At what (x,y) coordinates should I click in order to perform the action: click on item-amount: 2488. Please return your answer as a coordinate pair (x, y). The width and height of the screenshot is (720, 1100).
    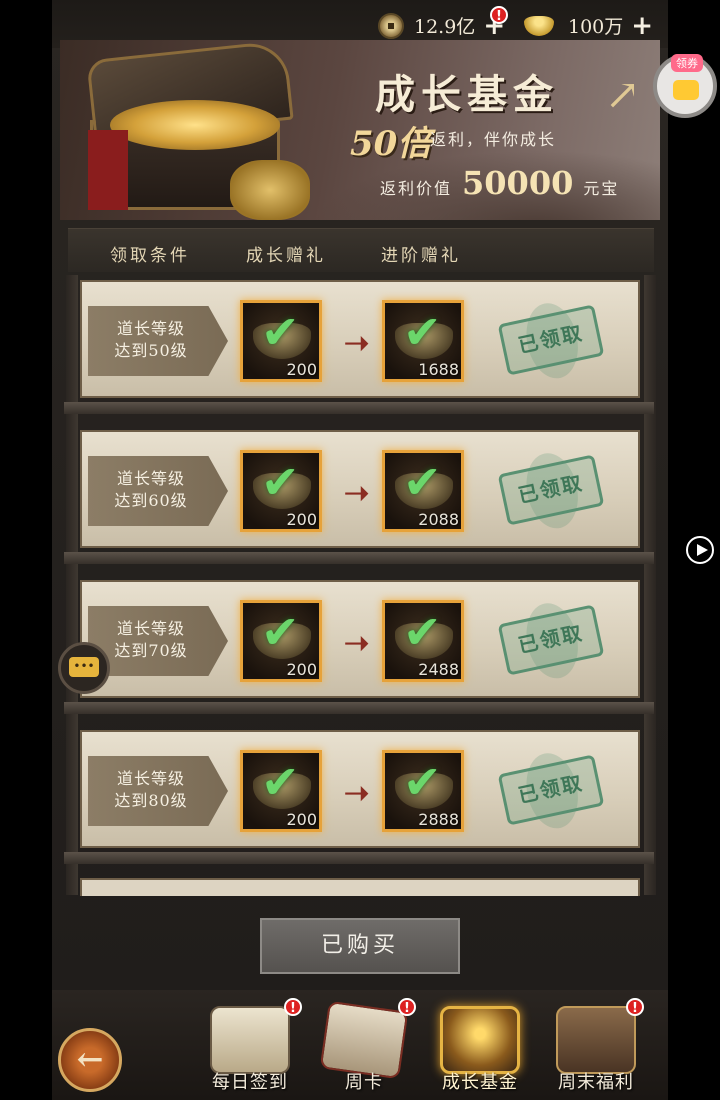
    Looking at the image, I should click on (438, 669).